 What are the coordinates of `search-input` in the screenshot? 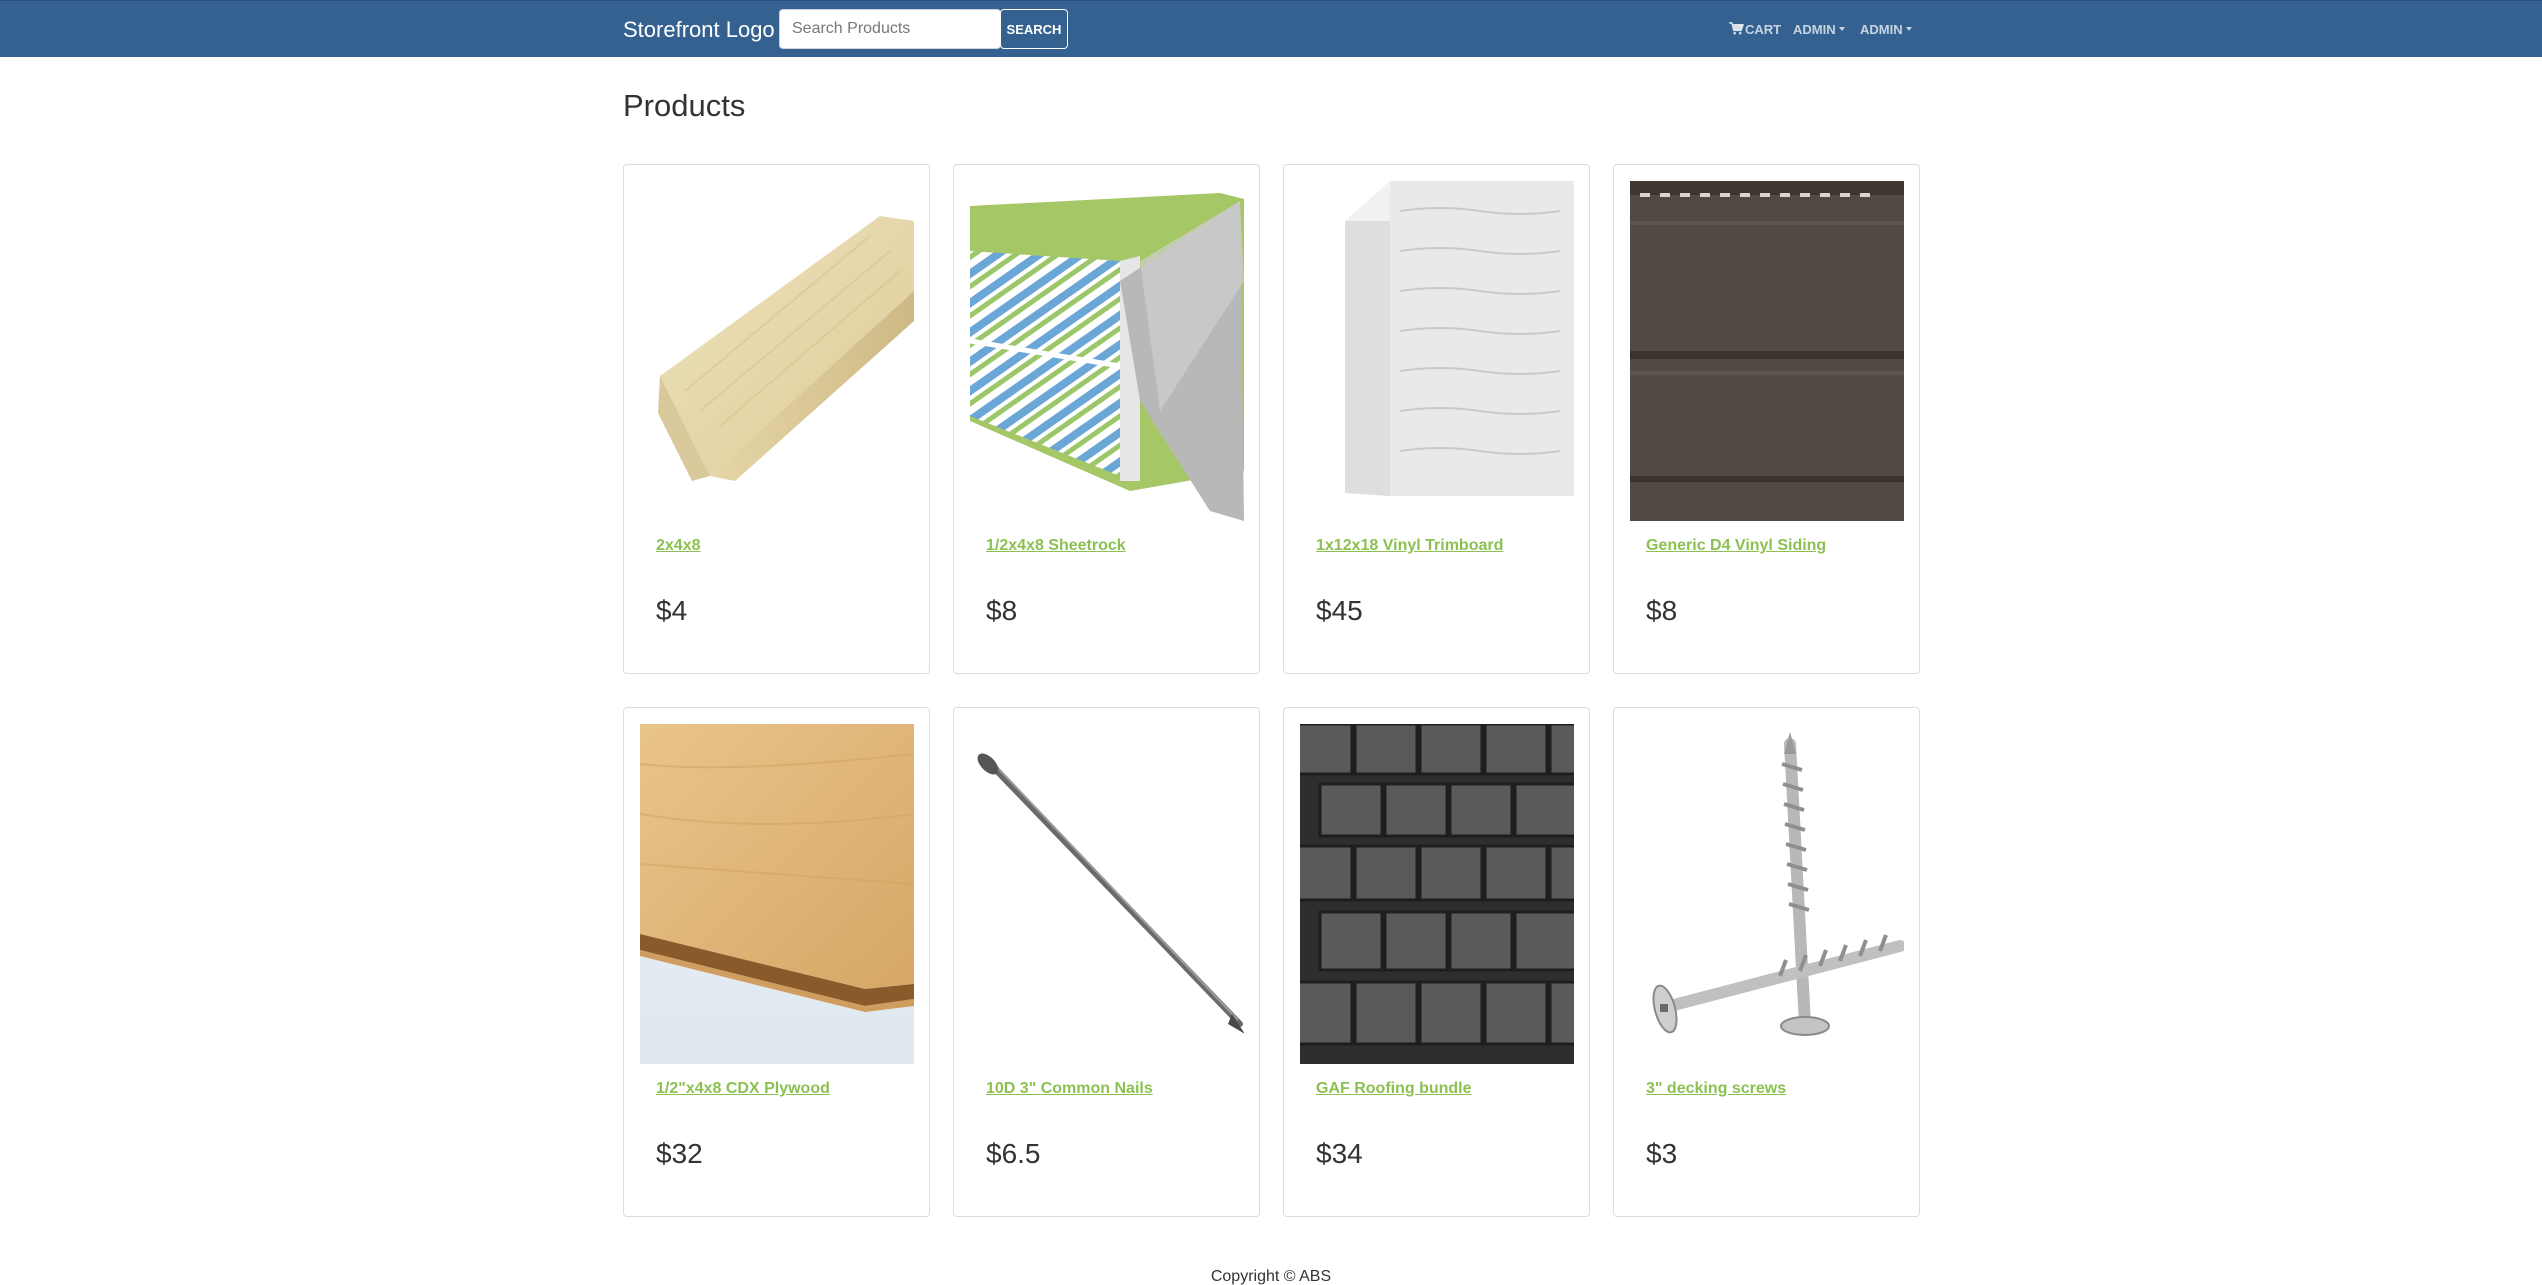 It's located at (890, 29).